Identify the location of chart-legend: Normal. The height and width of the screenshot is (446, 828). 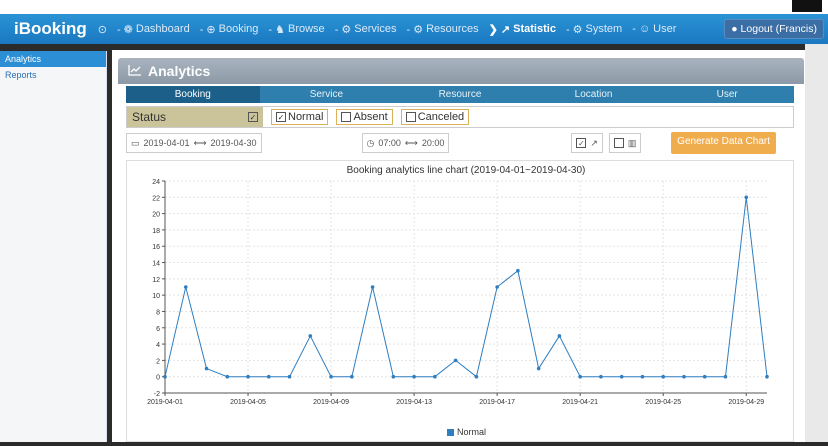
(466, 432).